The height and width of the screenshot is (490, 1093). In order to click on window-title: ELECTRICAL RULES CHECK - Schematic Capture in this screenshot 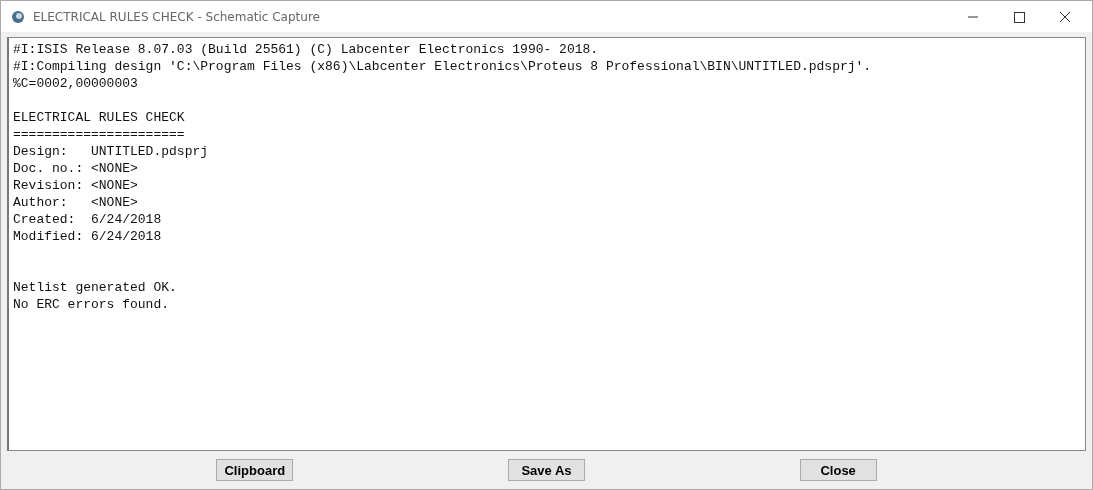, I will do `click(177, 16)`.